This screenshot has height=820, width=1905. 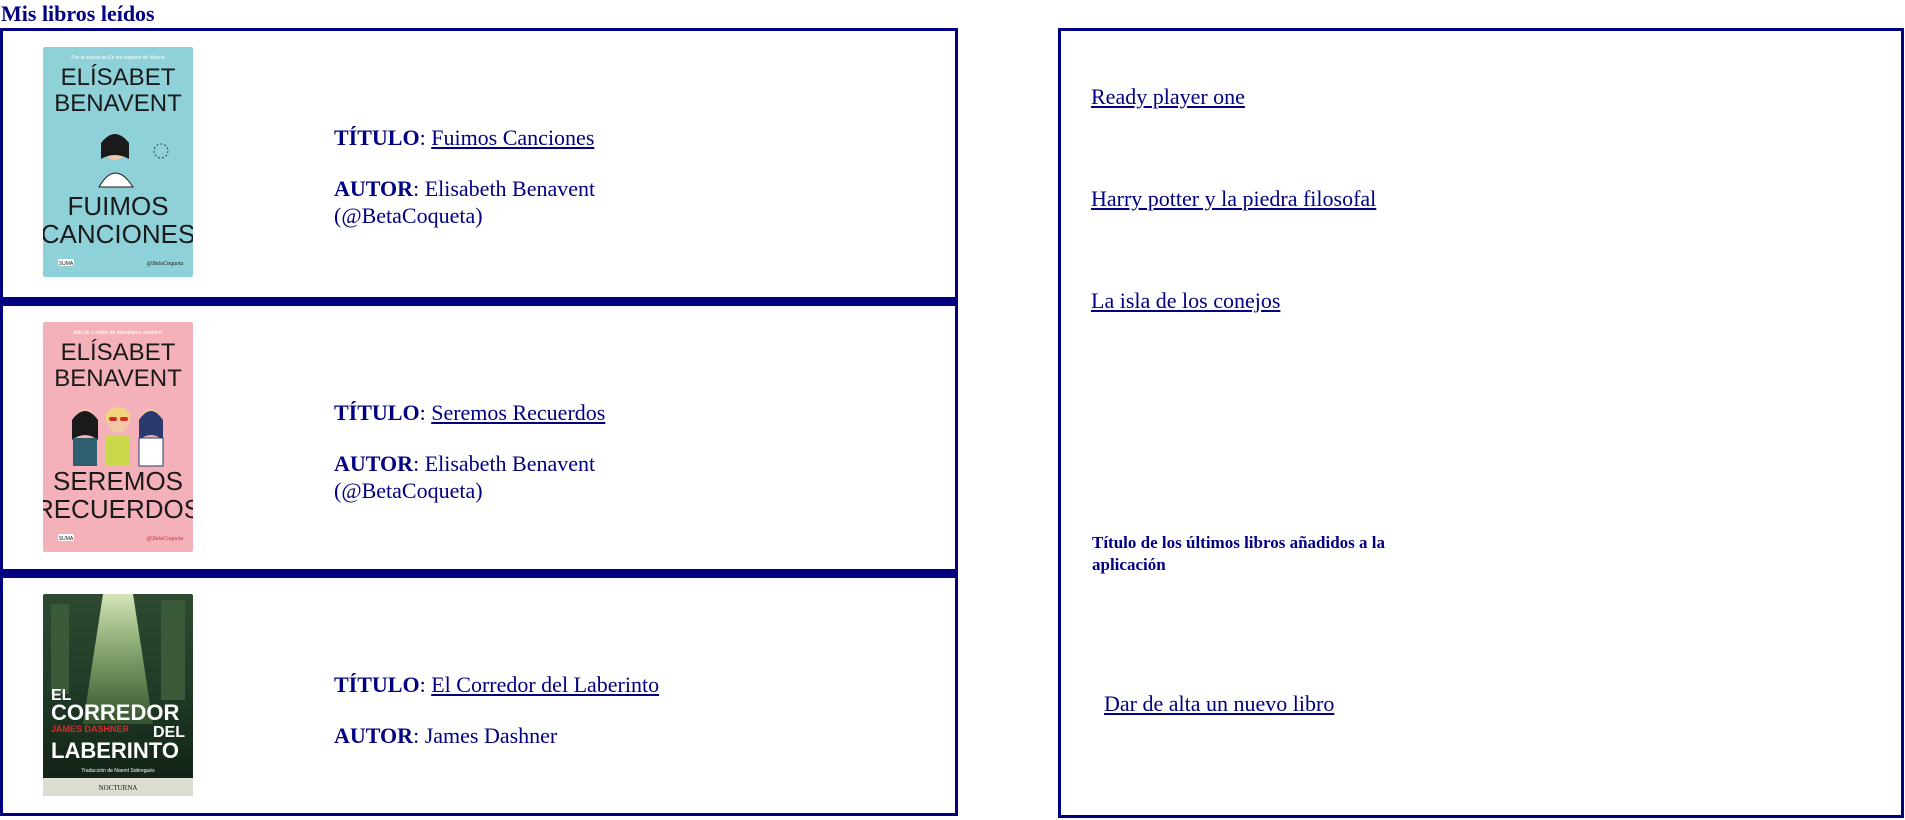 I want to click on svg-text: CORREDOR, so click(x=115, y=712).